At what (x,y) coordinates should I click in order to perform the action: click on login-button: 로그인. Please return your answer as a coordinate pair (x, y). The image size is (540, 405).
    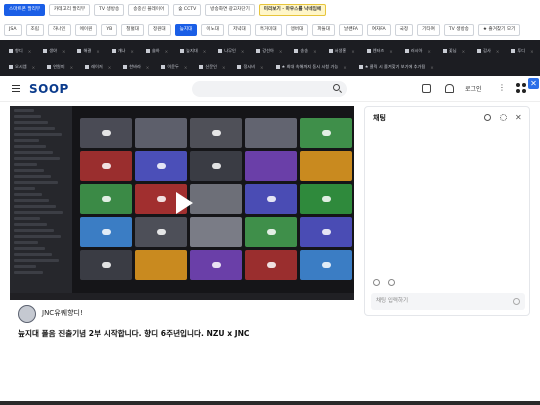
    Looking at the image, I should click on (473, 88).